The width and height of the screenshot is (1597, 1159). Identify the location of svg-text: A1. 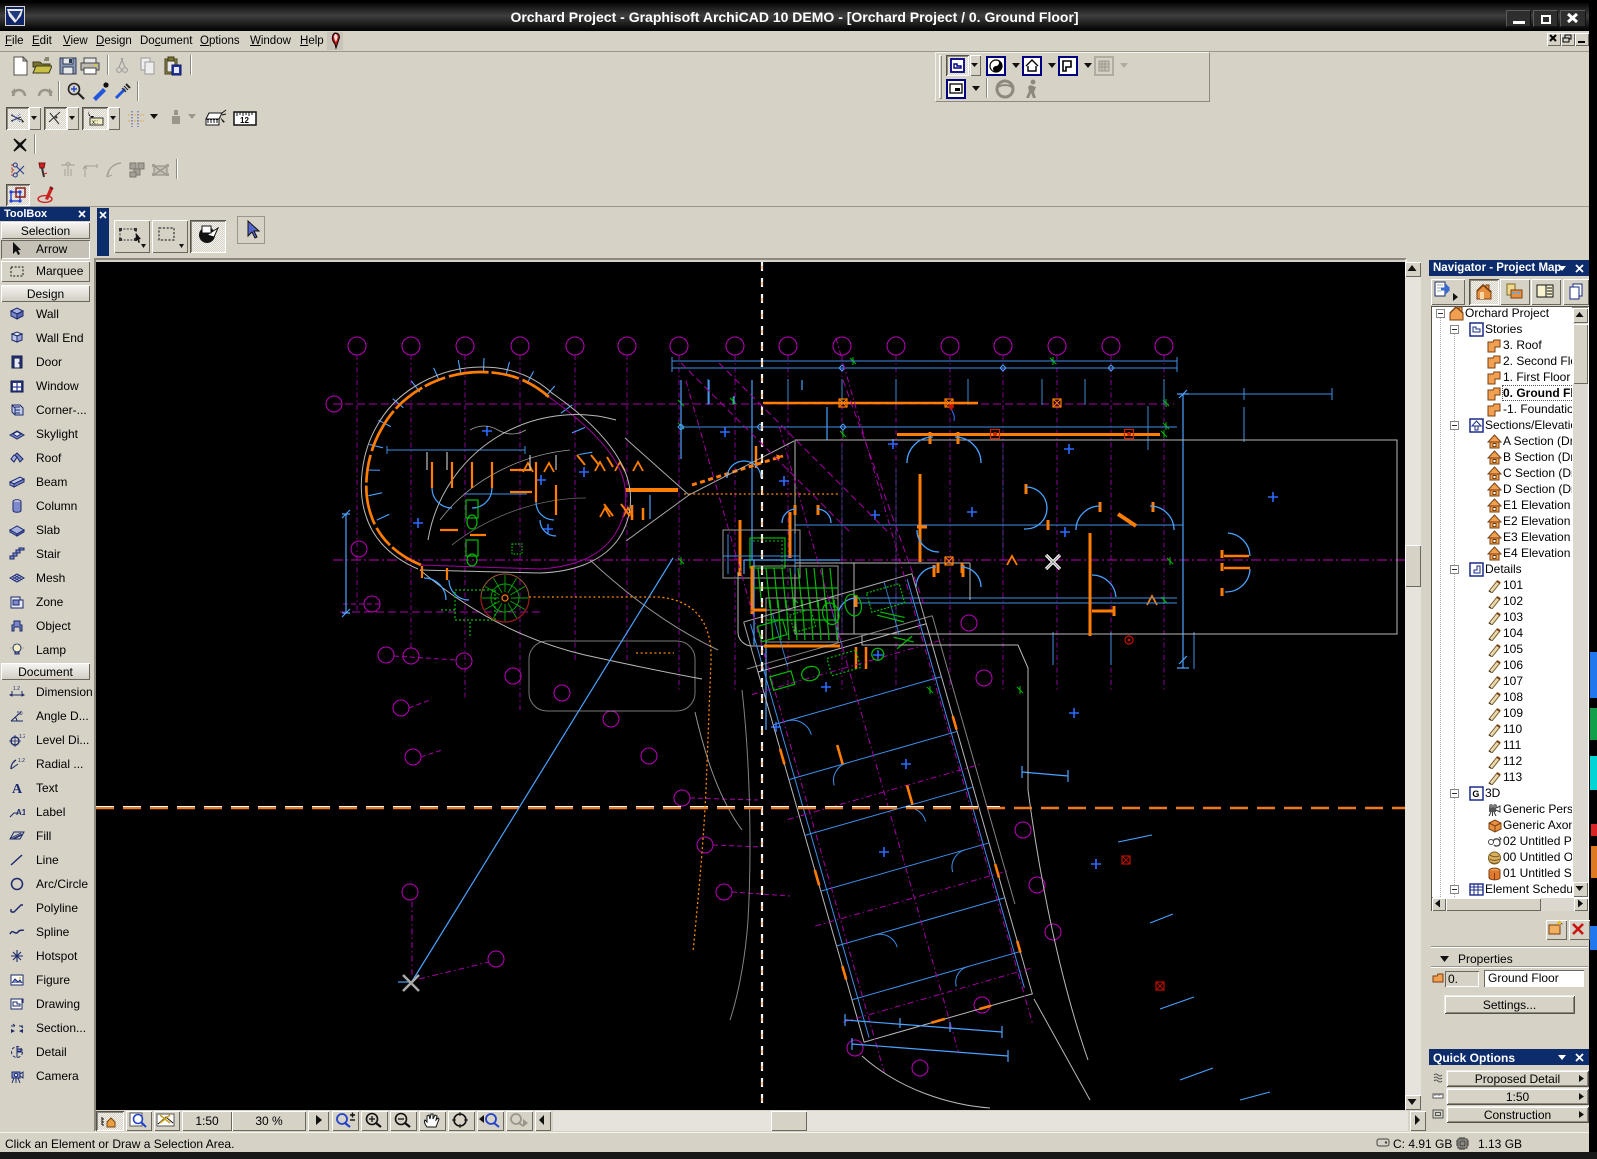
(20, 812).